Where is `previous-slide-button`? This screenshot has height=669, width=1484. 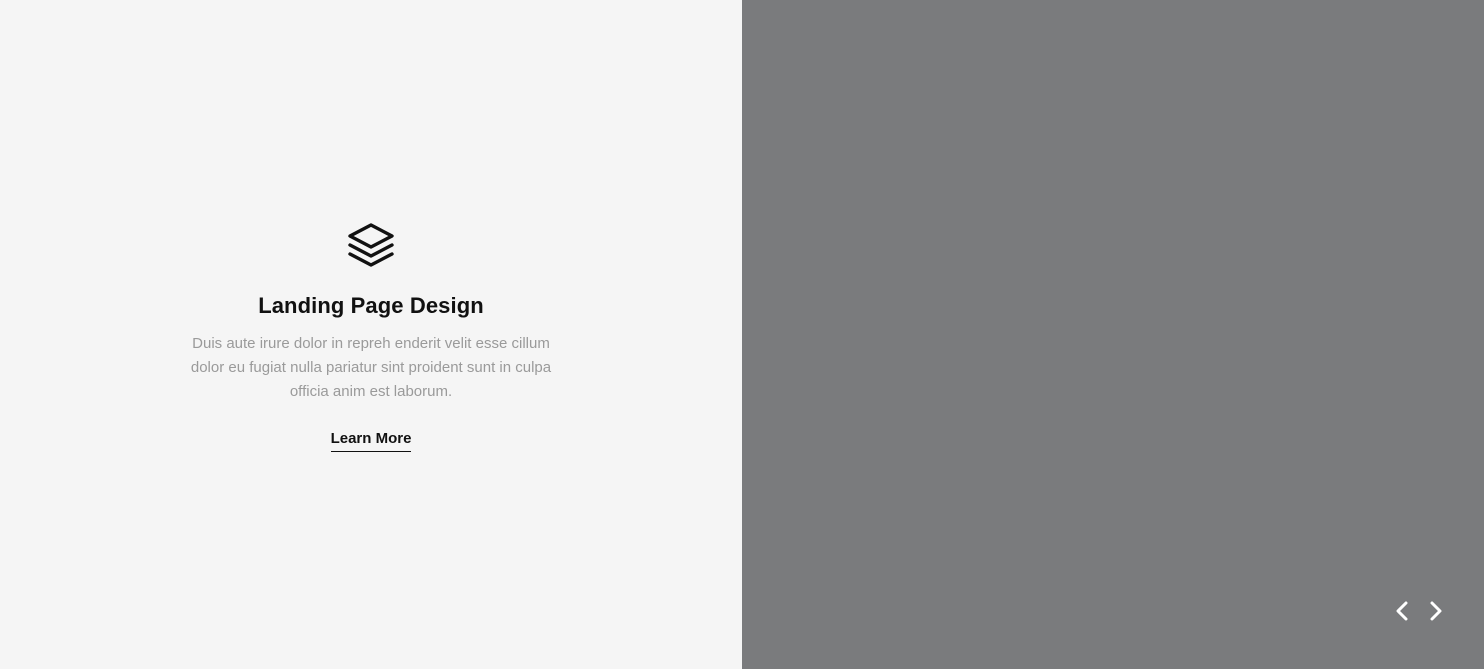
previous-slide-button is located at coordinates (1402, 611).